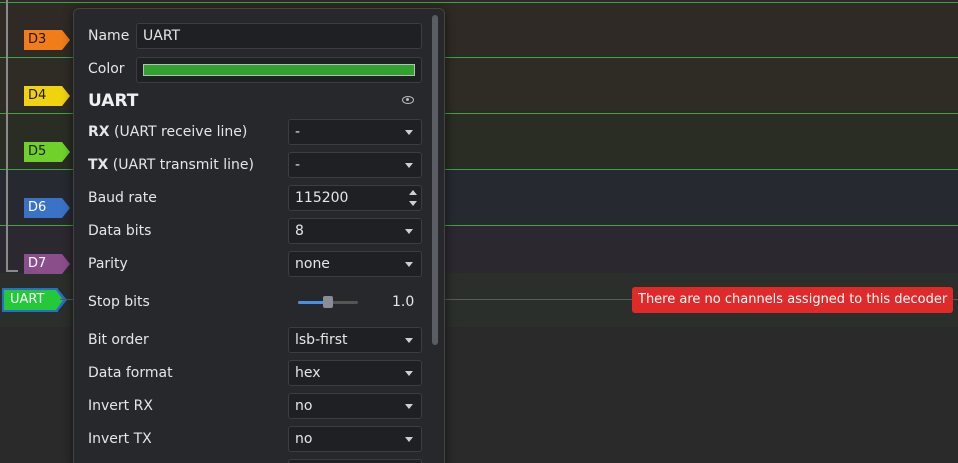  What do you see at coordinates (479, 2) in the screenshot?
I see `trace-line-d3` at bounding box center [479, 2].